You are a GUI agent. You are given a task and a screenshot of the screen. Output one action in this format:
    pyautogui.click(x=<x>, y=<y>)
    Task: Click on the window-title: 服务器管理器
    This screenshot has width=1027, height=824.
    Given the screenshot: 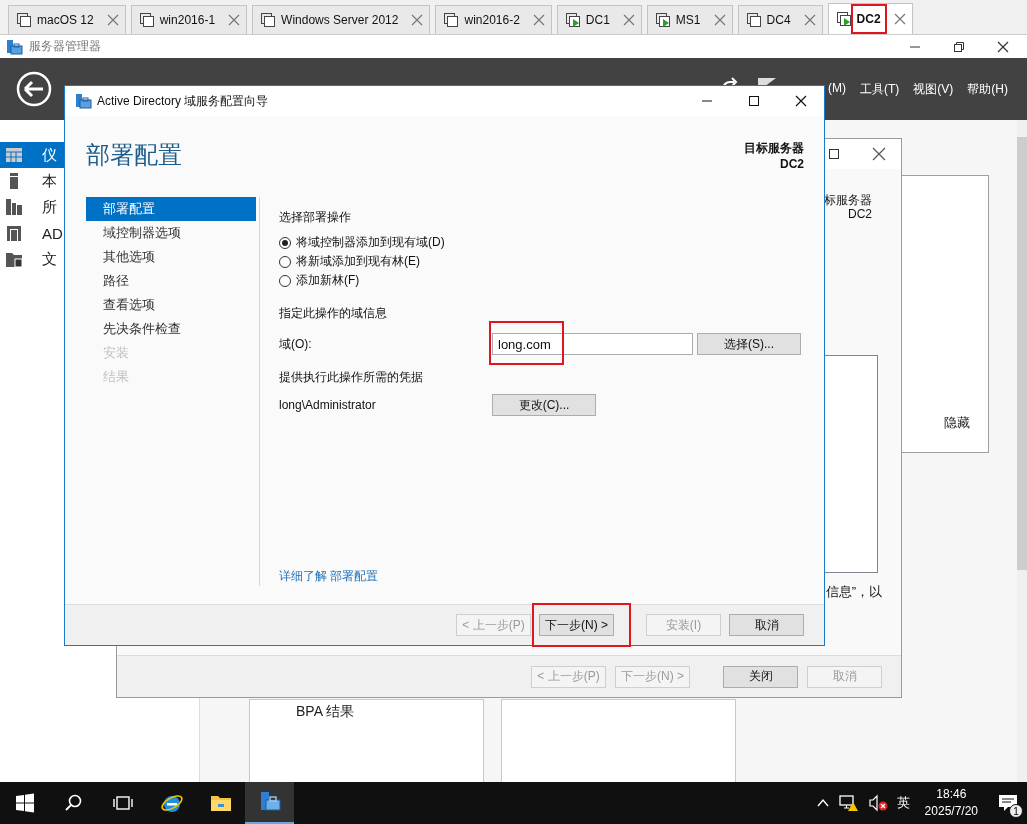 What is the action you would take?
    pyautogui.click(x=65, y=46)
    